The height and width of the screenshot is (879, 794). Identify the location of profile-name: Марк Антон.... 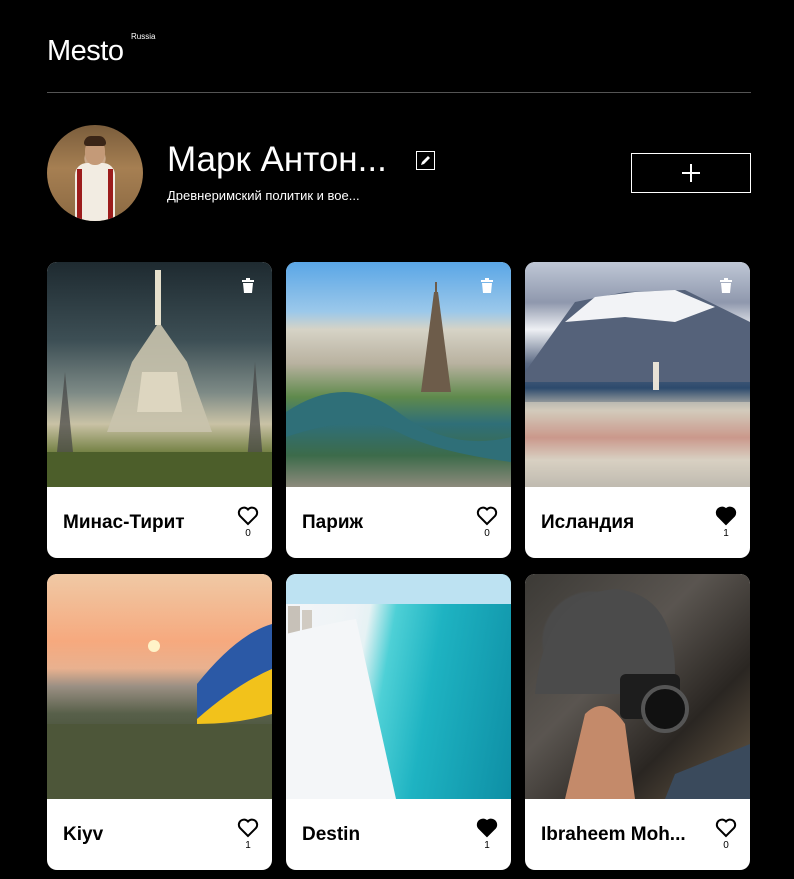
(277, 159).